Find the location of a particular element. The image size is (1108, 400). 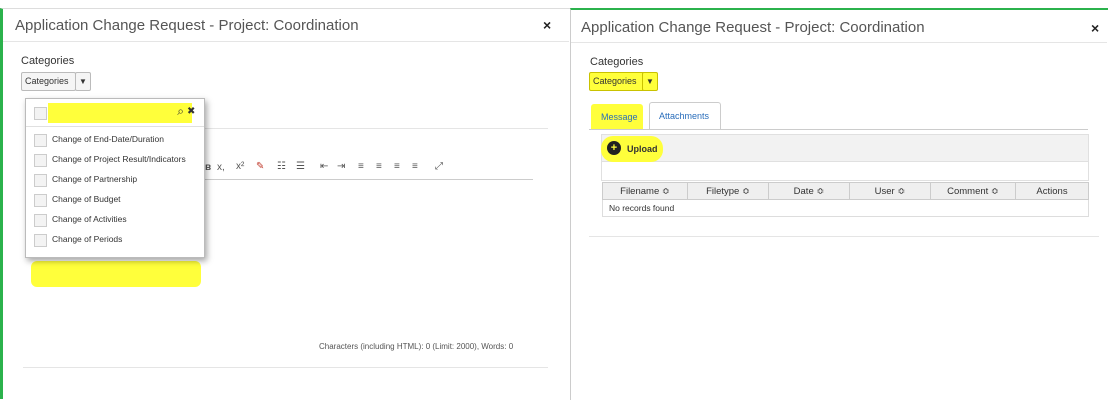

column-header-user: User ≎ is located at coordinates (890, 191).